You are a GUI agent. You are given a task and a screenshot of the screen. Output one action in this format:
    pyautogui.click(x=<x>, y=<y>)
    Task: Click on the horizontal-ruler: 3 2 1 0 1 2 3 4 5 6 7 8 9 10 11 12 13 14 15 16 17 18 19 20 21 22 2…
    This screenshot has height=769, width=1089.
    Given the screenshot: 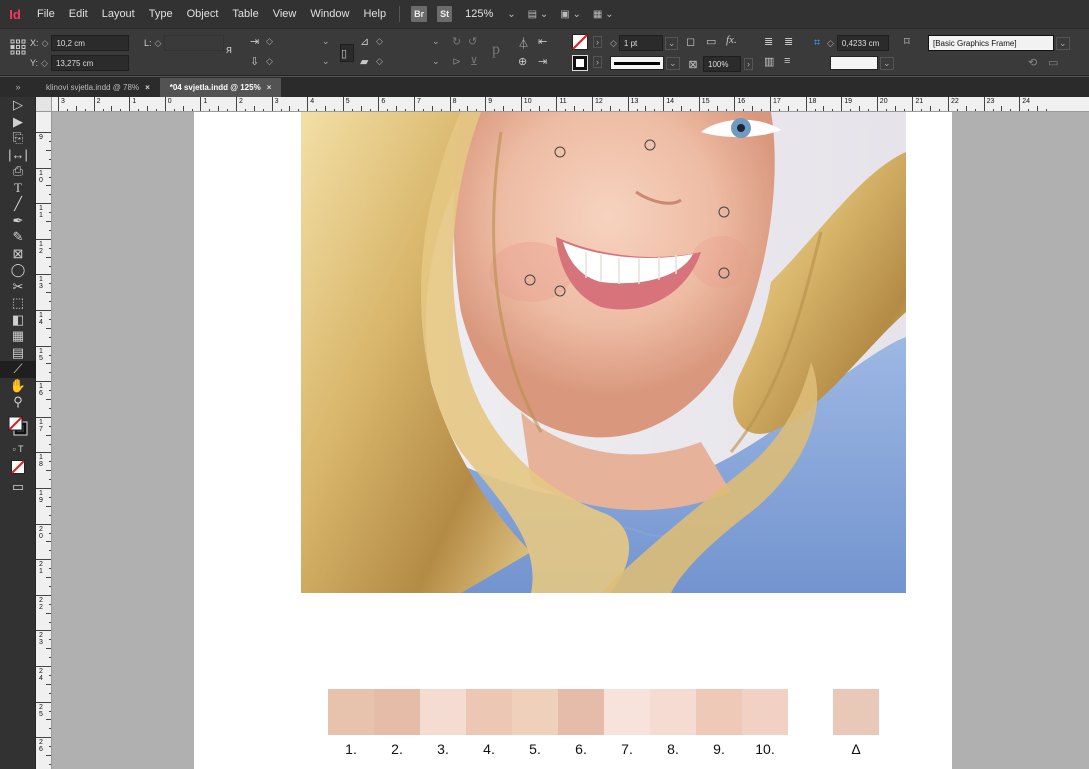 What is the action you would take?
    pyautogui.click(x=570, y=104)
    